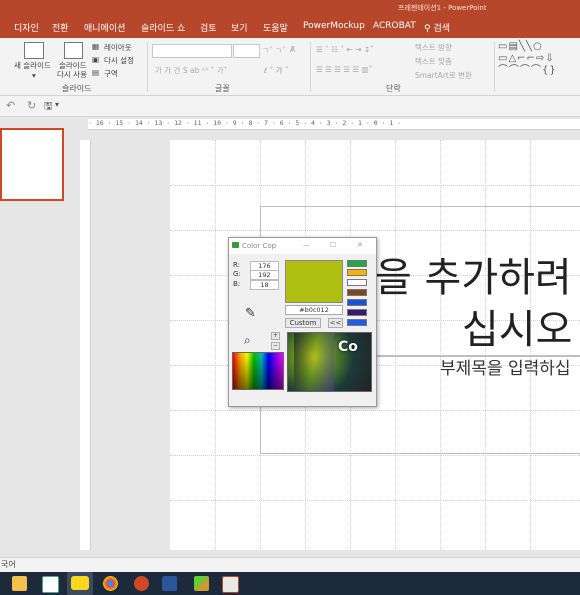 Image resolution: width=580 pixels, height=595 pixels. Describe the element at coordinates (110, 583) in the screenshot. I see `chrome-icon` at that location.